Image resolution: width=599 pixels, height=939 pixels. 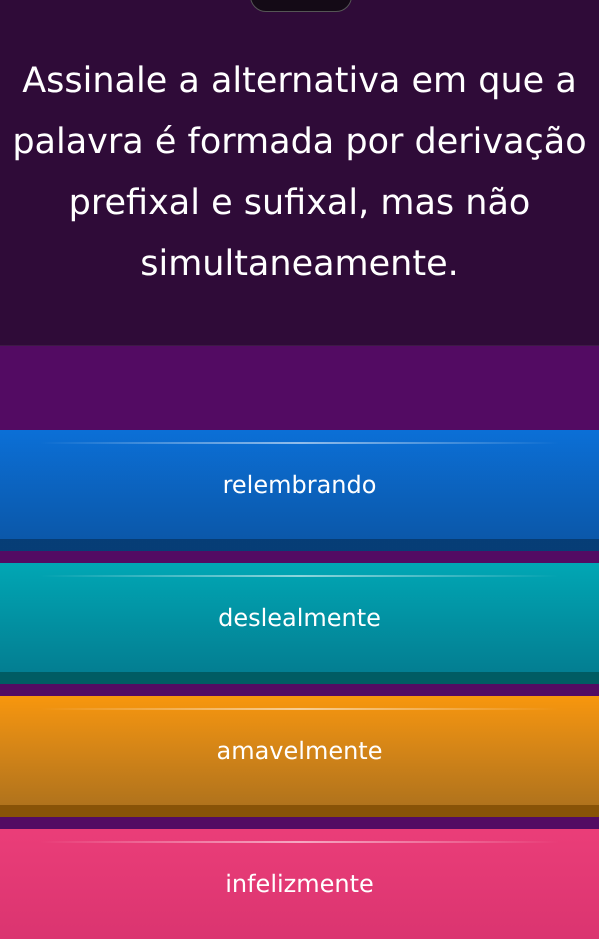 What do you see at coordinates (299, 756) in the screenshot?
I see `answer-option: amavelmente` at bounding box center [299, 756].